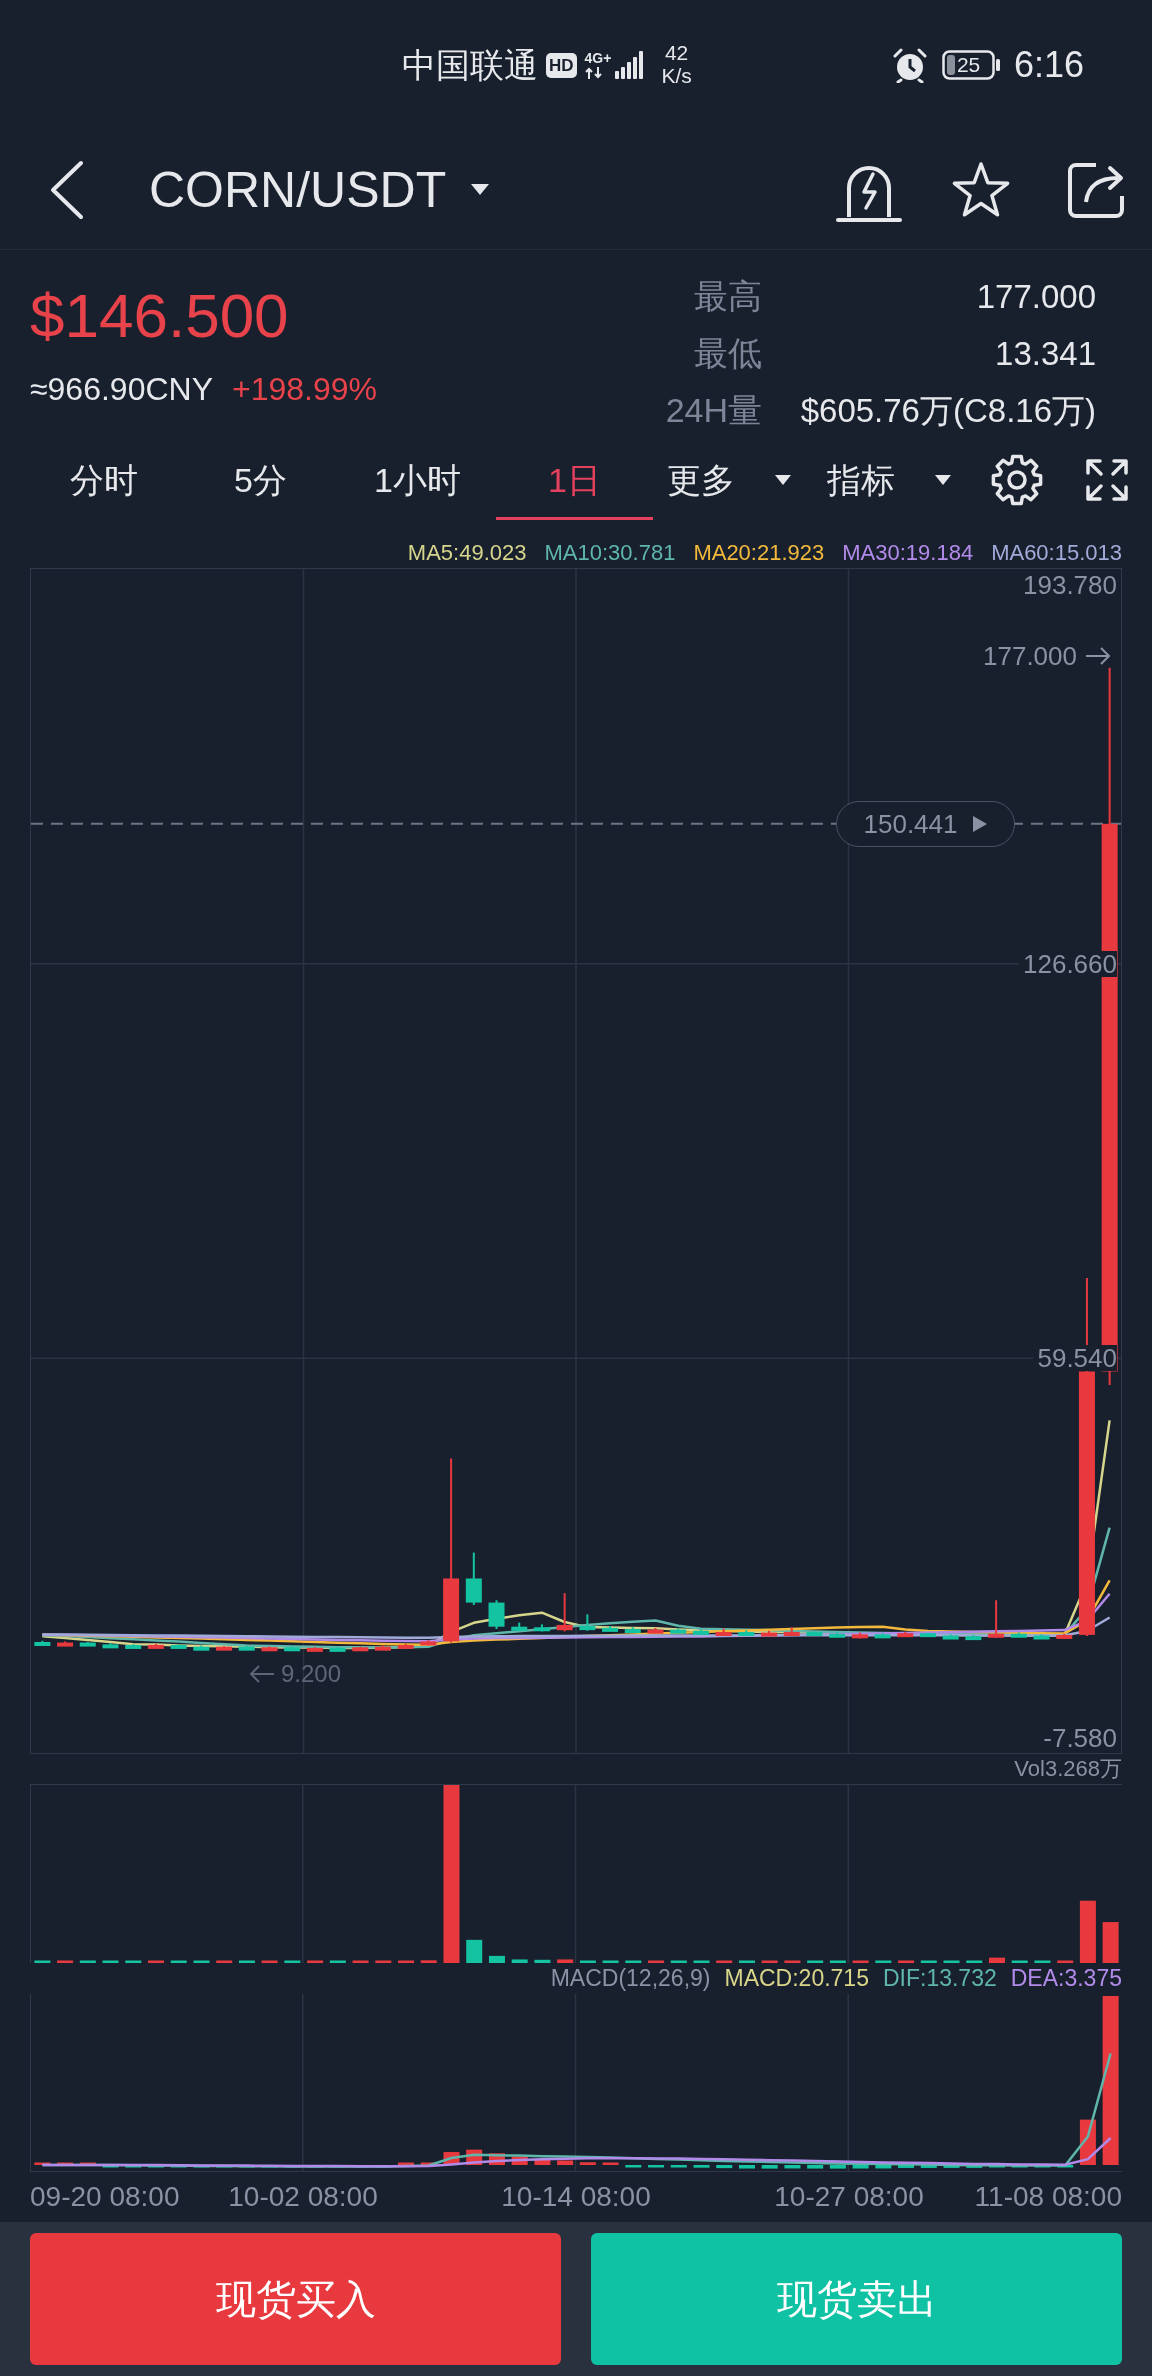 This screenshot has height=2376, width=1152. What do you see at coordinates (939, 1978) in the screenshot?
I see `macd-value-label: DIF:13.732` at bounding box center [939, 1978].